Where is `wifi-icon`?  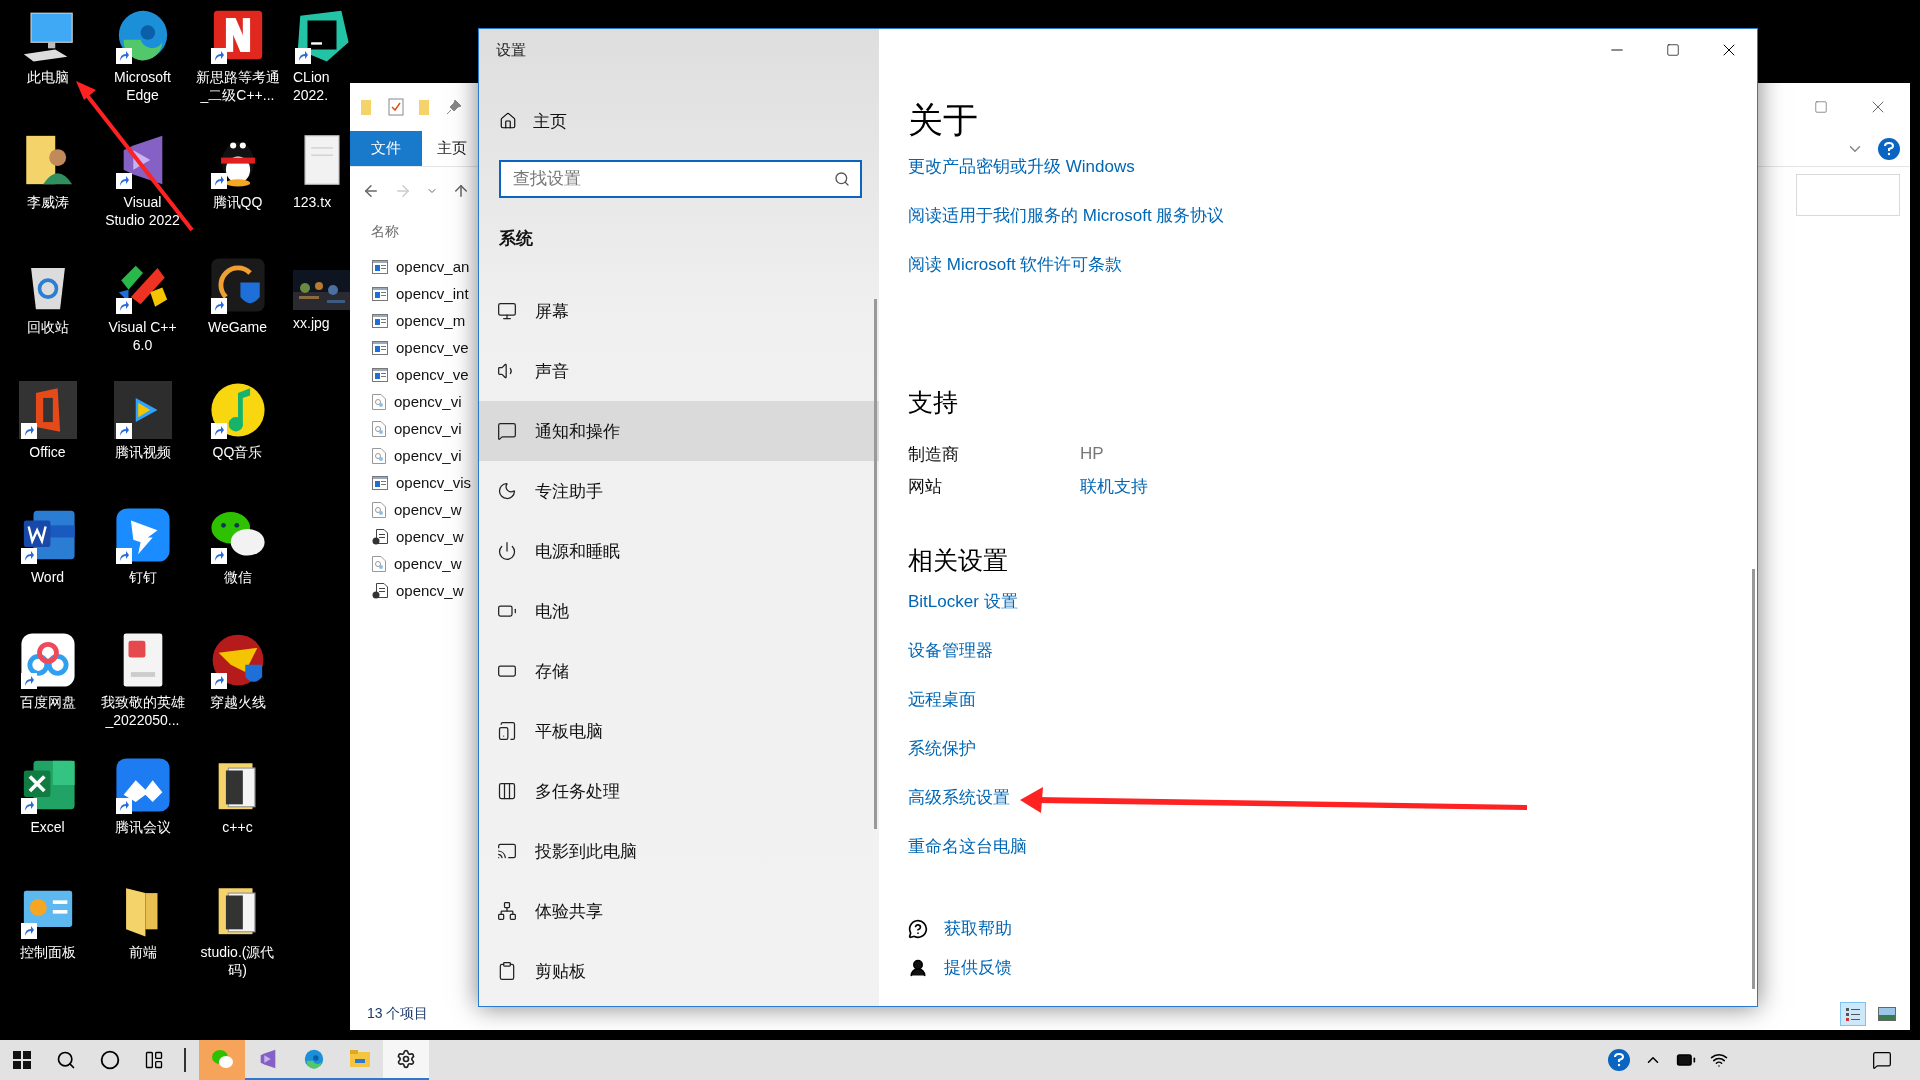 wifi-icon is located at coordinates (1719, 1060).